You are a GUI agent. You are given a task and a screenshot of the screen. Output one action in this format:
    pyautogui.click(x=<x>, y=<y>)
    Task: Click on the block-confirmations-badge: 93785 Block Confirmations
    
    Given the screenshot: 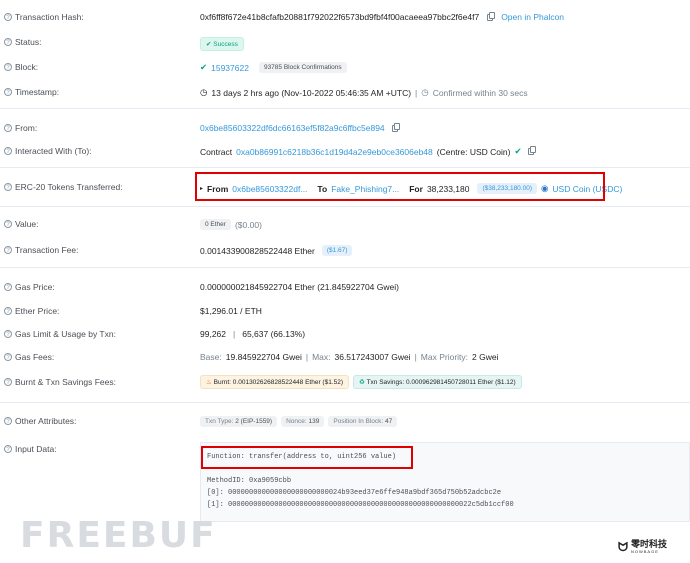 What is the action you would take?
    pyautogui.click(x=302, y=67)
    